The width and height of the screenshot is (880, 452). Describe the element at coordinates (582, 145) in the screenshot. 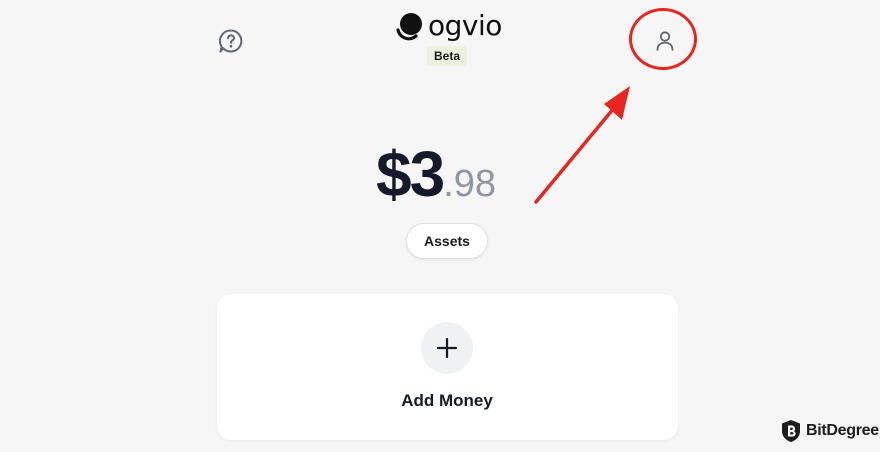

I see `annotation-arrow` at that location.